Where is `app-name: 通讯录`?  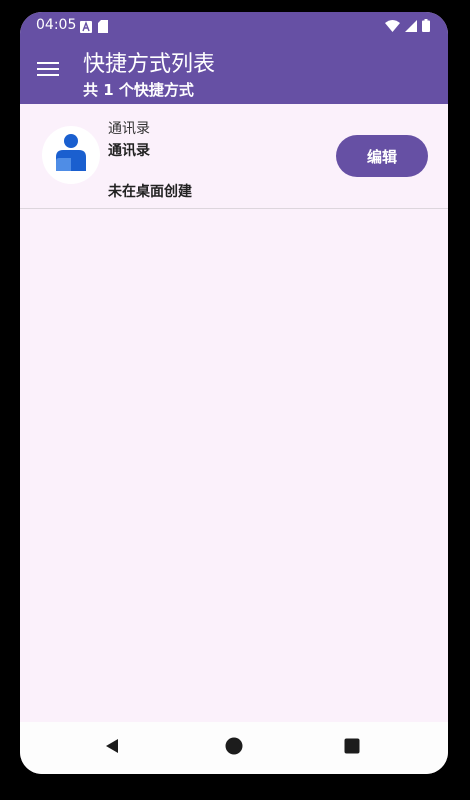
app-name: 通讯录 is located at coordinates (129, 129).